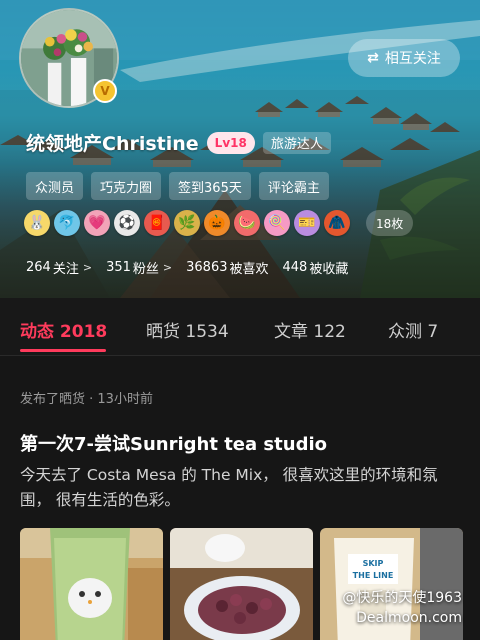  I want to click on rabbit-medal-icon: 🐰, so click(37, 223).